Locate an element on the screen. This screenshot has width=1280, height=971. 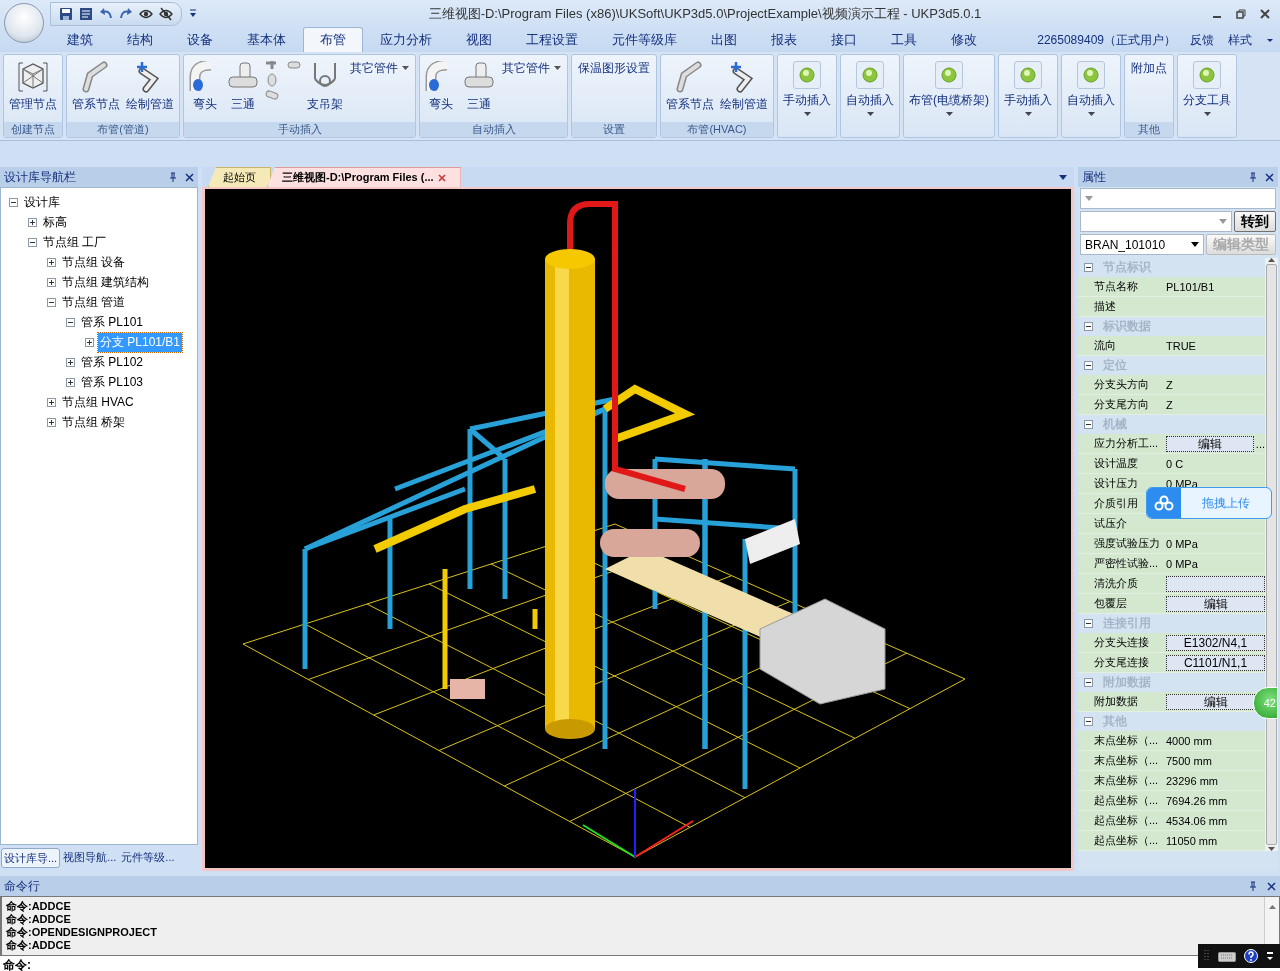
eye-icon is located at coordinates (146, 14).